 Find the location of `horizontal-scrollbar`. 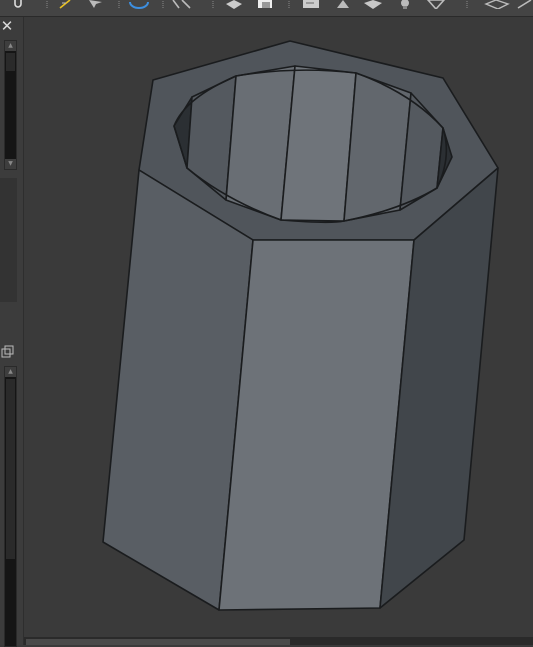

horizontal-scrollbar is located at coordinates (278, 641).